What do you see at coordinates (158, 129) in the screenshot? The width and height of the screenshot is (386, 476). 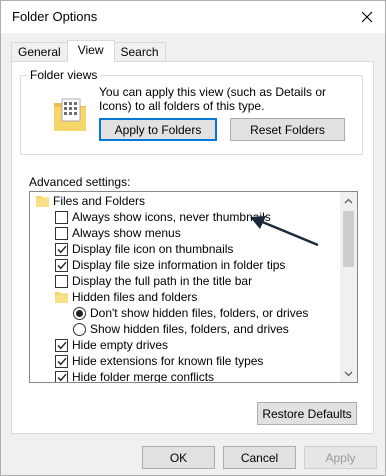 I see `apply-to-folders-button: Apply to Folders` at bounding box center [158, 129].